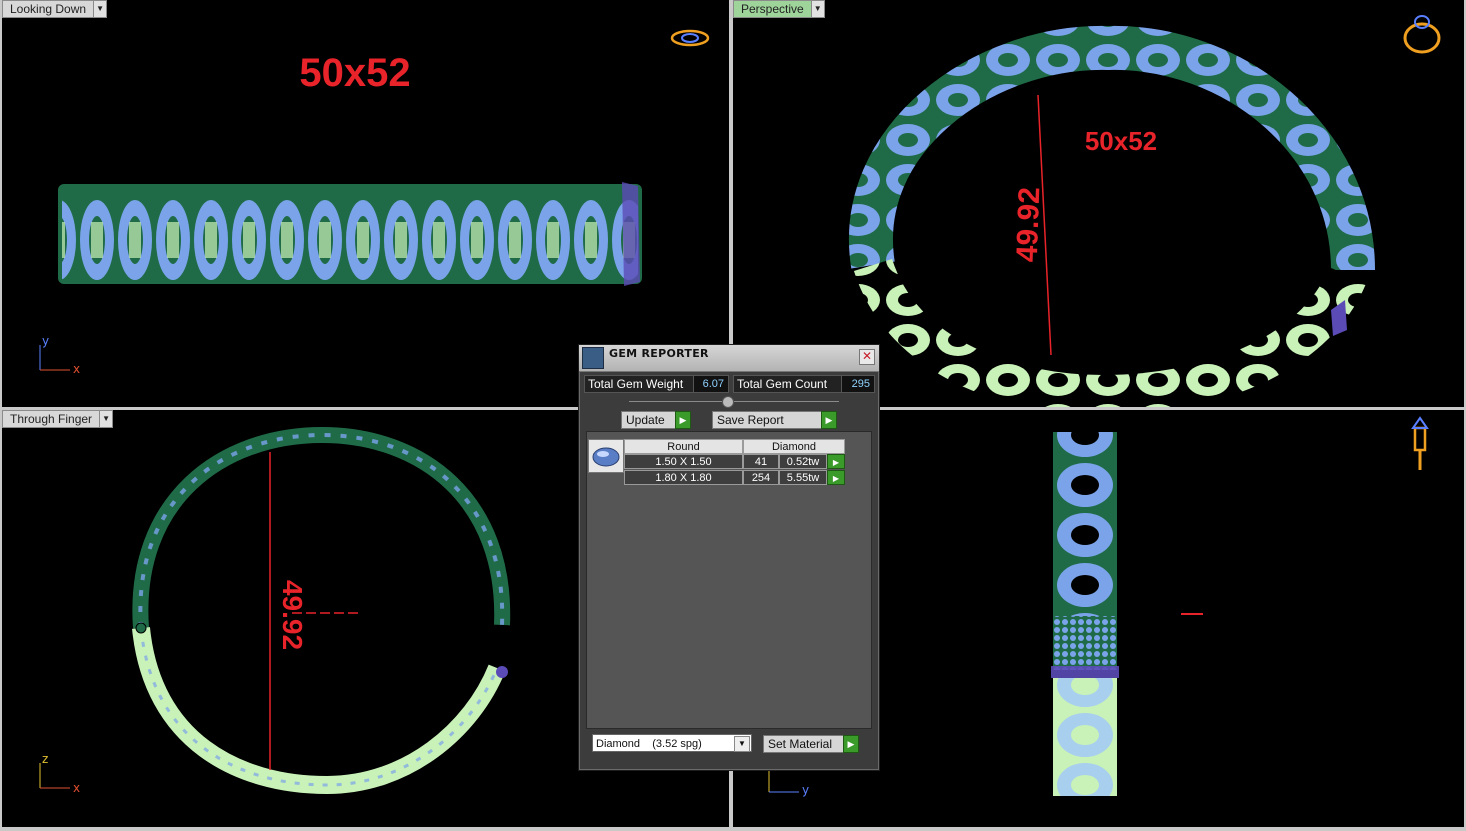 The image size is (1466, 831). What do you see at coordinates (59, 773) in the screenshot?
I see `axis-gizmo: z x` at bounding box center [59, 773].